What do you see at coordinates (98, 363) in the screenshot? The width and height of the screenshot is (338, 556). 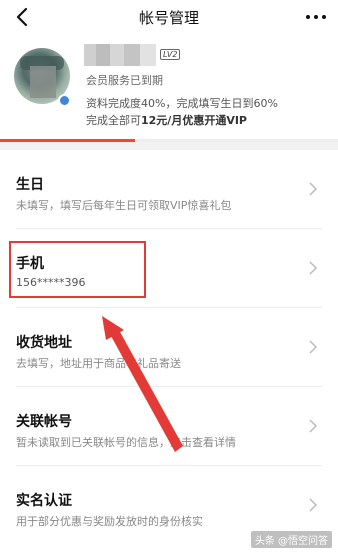 I see `item-subtitle: 去填写，地址用于商品与礼品寄送` at bounding box center [98, 363].